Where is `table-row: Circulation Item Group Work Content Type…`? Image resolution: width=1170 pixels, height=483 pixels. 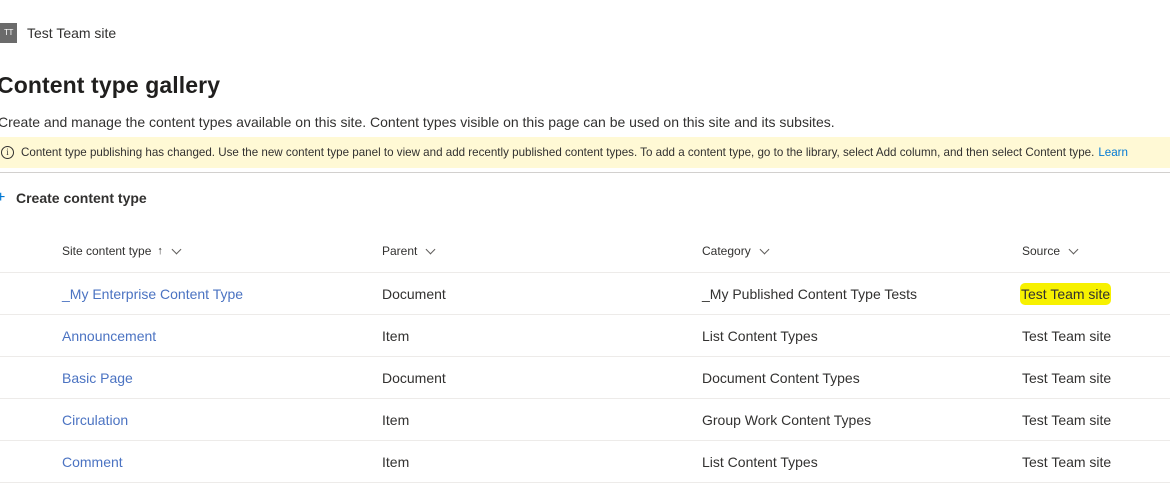 table-row: Circulation Item Group Work Content Type… is located at coordinates (585, 420).